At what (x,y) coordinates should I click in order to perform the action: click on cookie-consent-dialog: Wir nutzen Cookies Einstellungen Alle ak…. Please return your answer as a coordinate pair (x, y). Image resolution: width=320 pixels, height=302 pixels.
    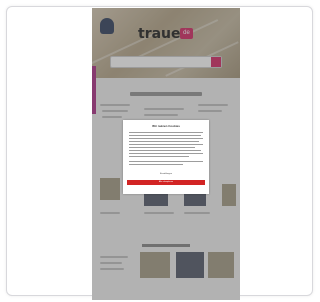
    Looking at the image, I should click on (166, 157).